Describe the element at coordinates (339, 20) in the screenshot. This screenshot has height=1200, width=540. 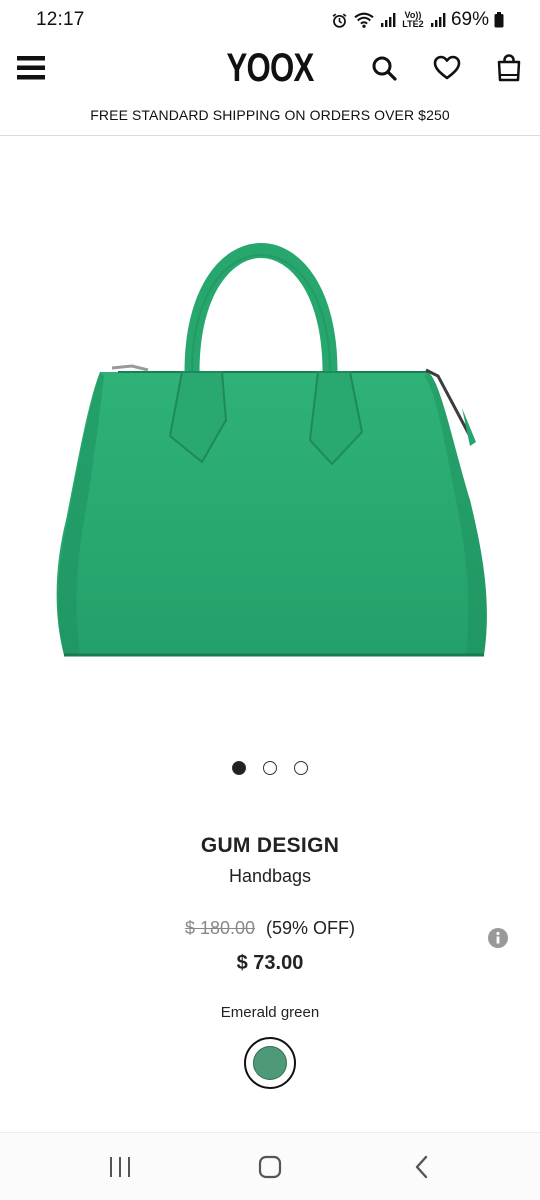
I see `alarm-icon` at that location.